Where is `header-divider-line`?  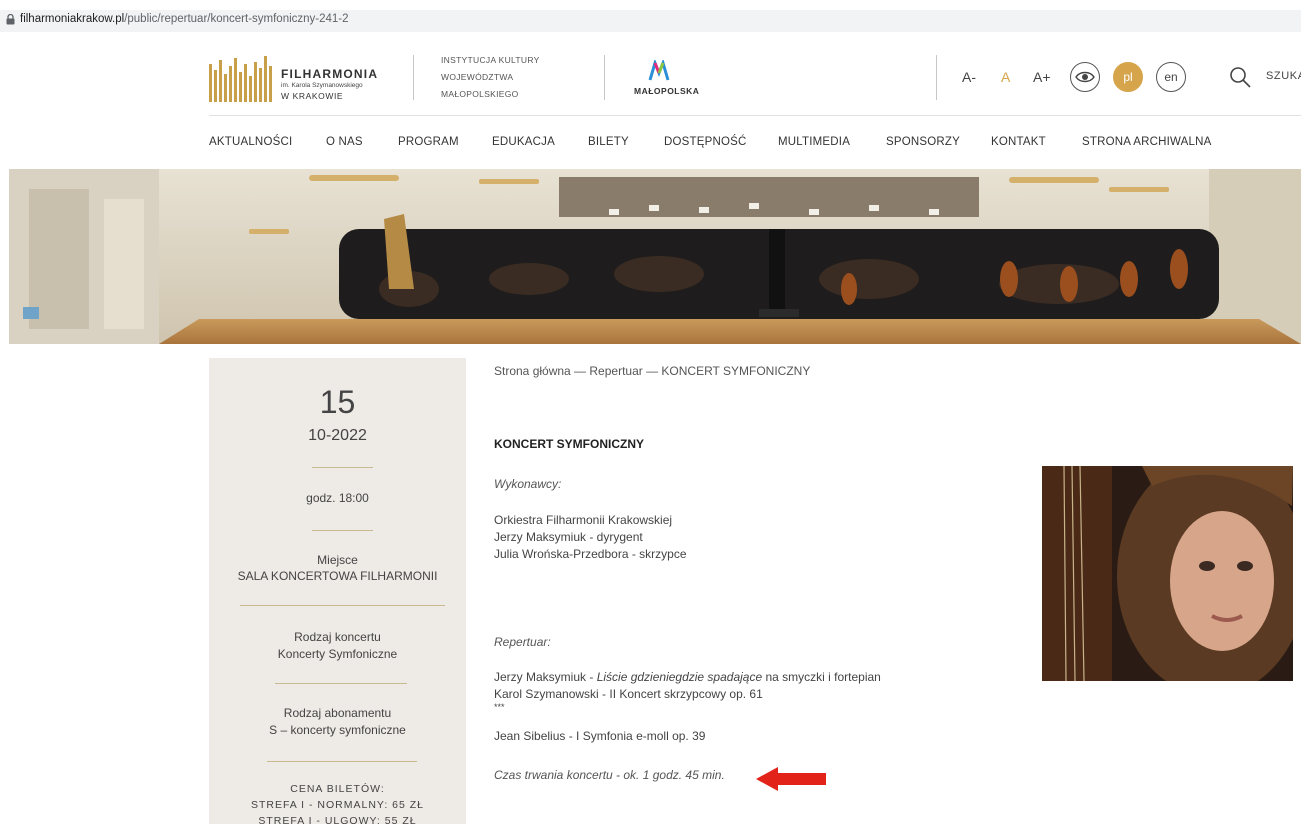
header-divider-line is located at coordinates (755, 115).